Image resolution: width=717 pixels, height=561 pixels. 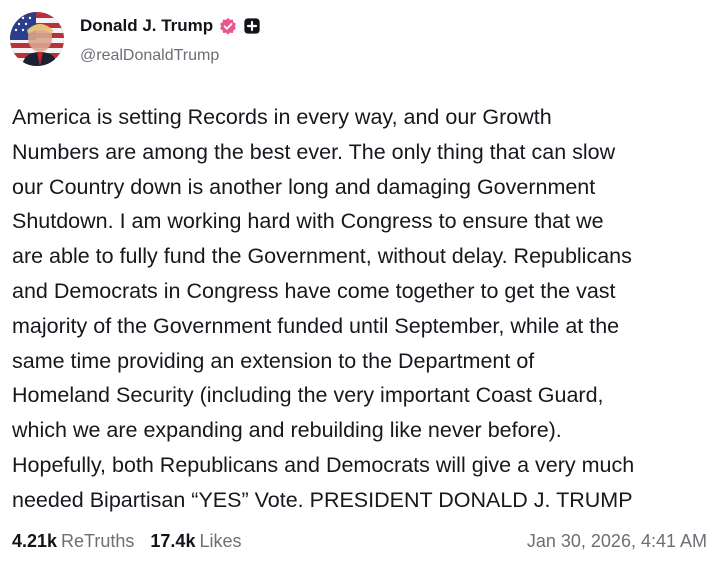 What do you see at coordinates (146, 26) in the screenshot?
I see `author-display-name: Donald J. Trump` at bounding box center [146, 26].